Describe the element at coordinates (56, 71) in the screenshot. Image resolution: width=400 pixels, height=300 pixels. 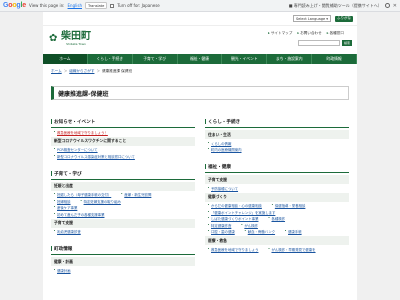
I see `crumb-home: ホーム` at that location.